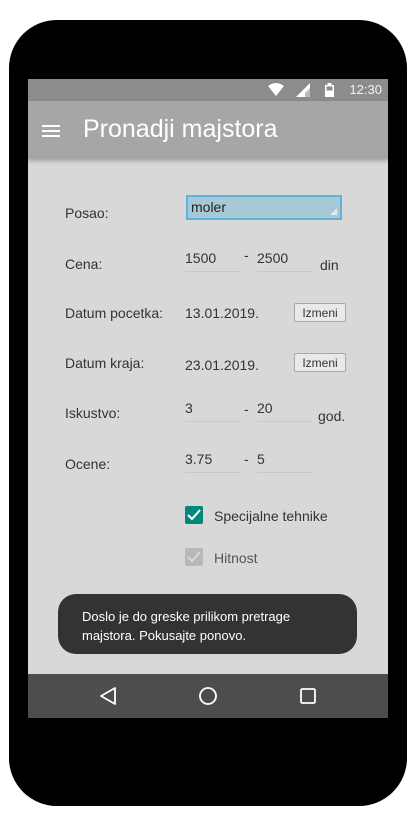 The width and height of the screenshot is (416, 818). What do you see at coordinates (51, 131) in the screenshot?
I see `menu-icon` at bounding box center [51, 131].